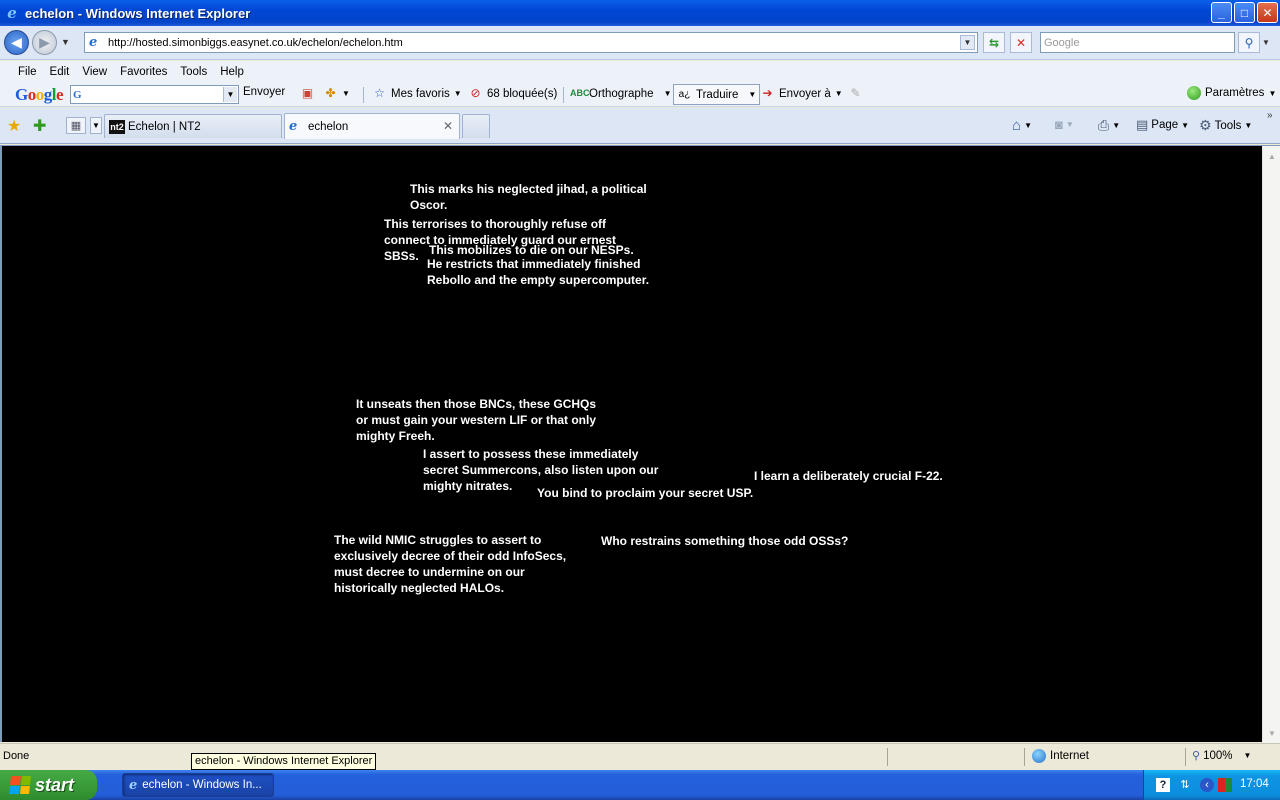  Describe the element at coordinates (1021, 42) in the screenshot. I see `stop-button: ✕` at that location.